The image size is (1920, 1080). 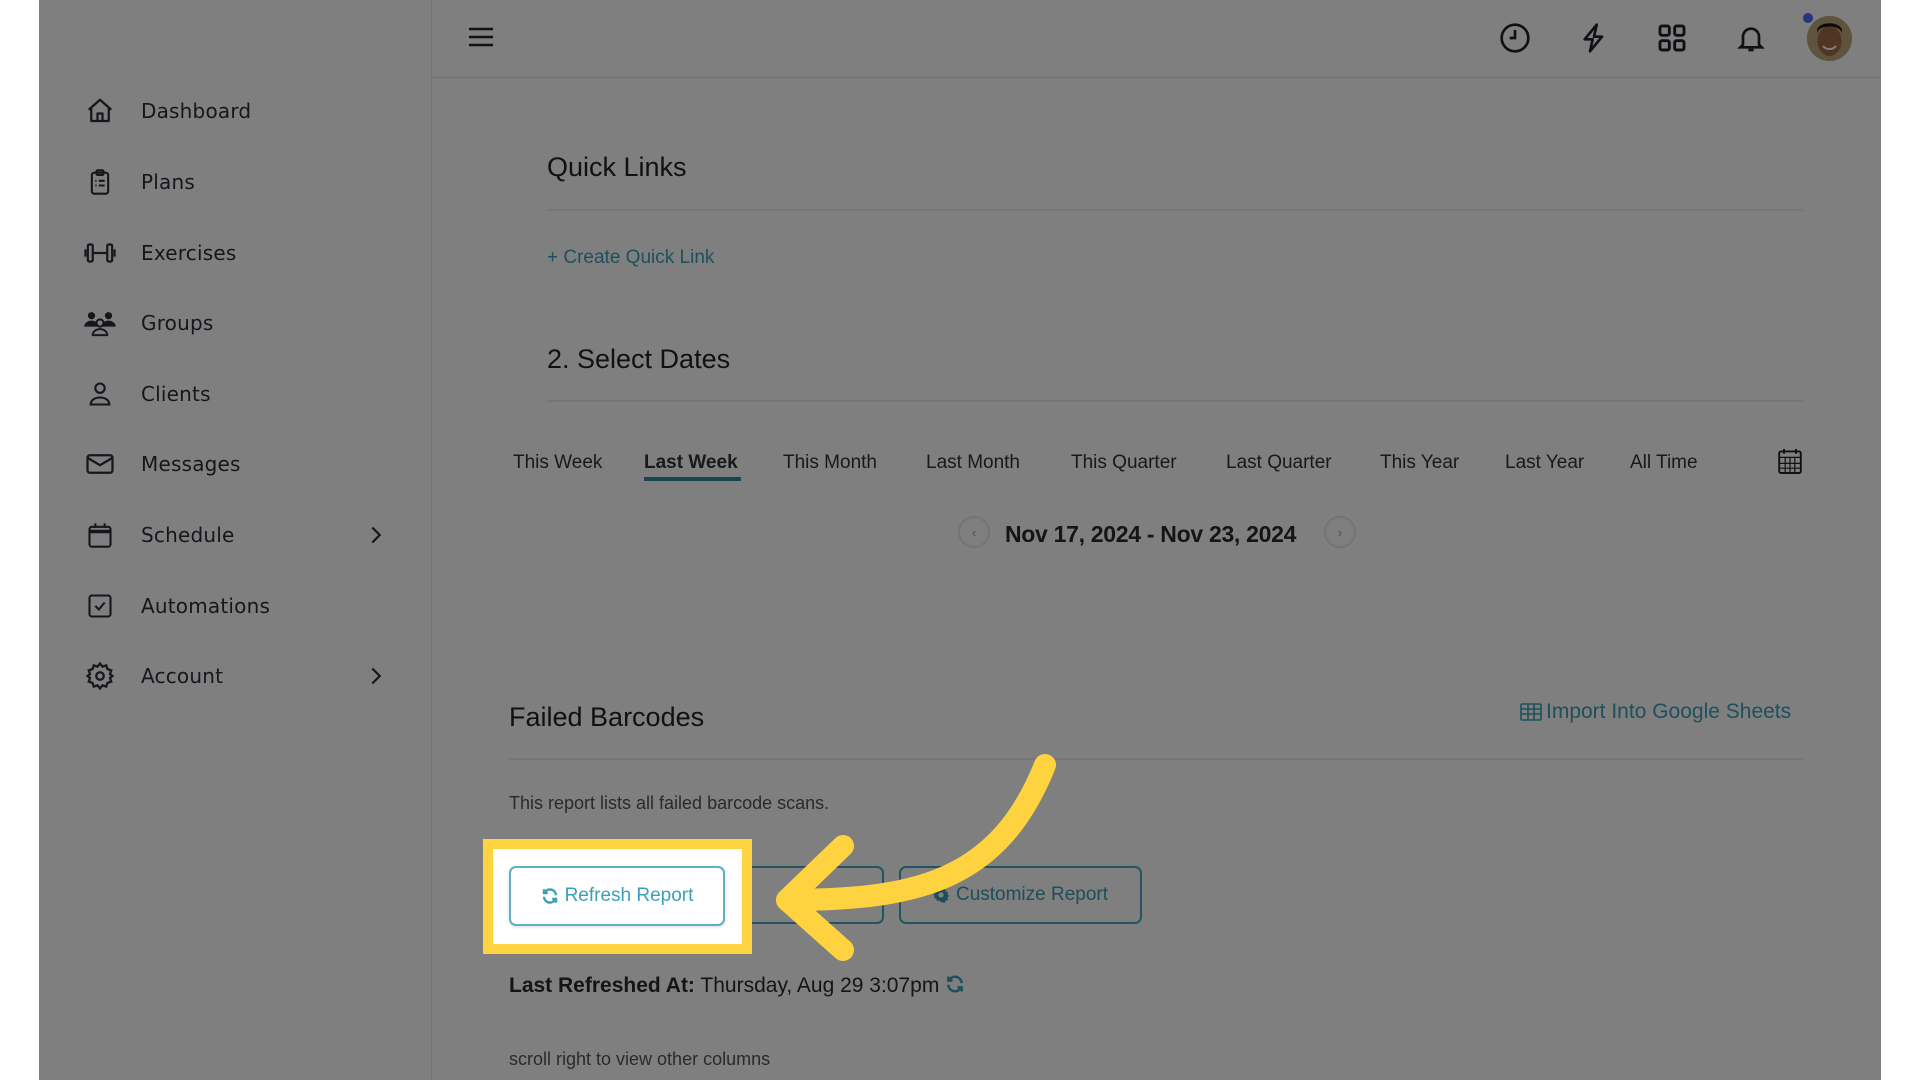 What do you see at coordinates (177, 323) in the screenshot?
I see `sidebar-item-label: Groups` at bounding box center [177, 323].